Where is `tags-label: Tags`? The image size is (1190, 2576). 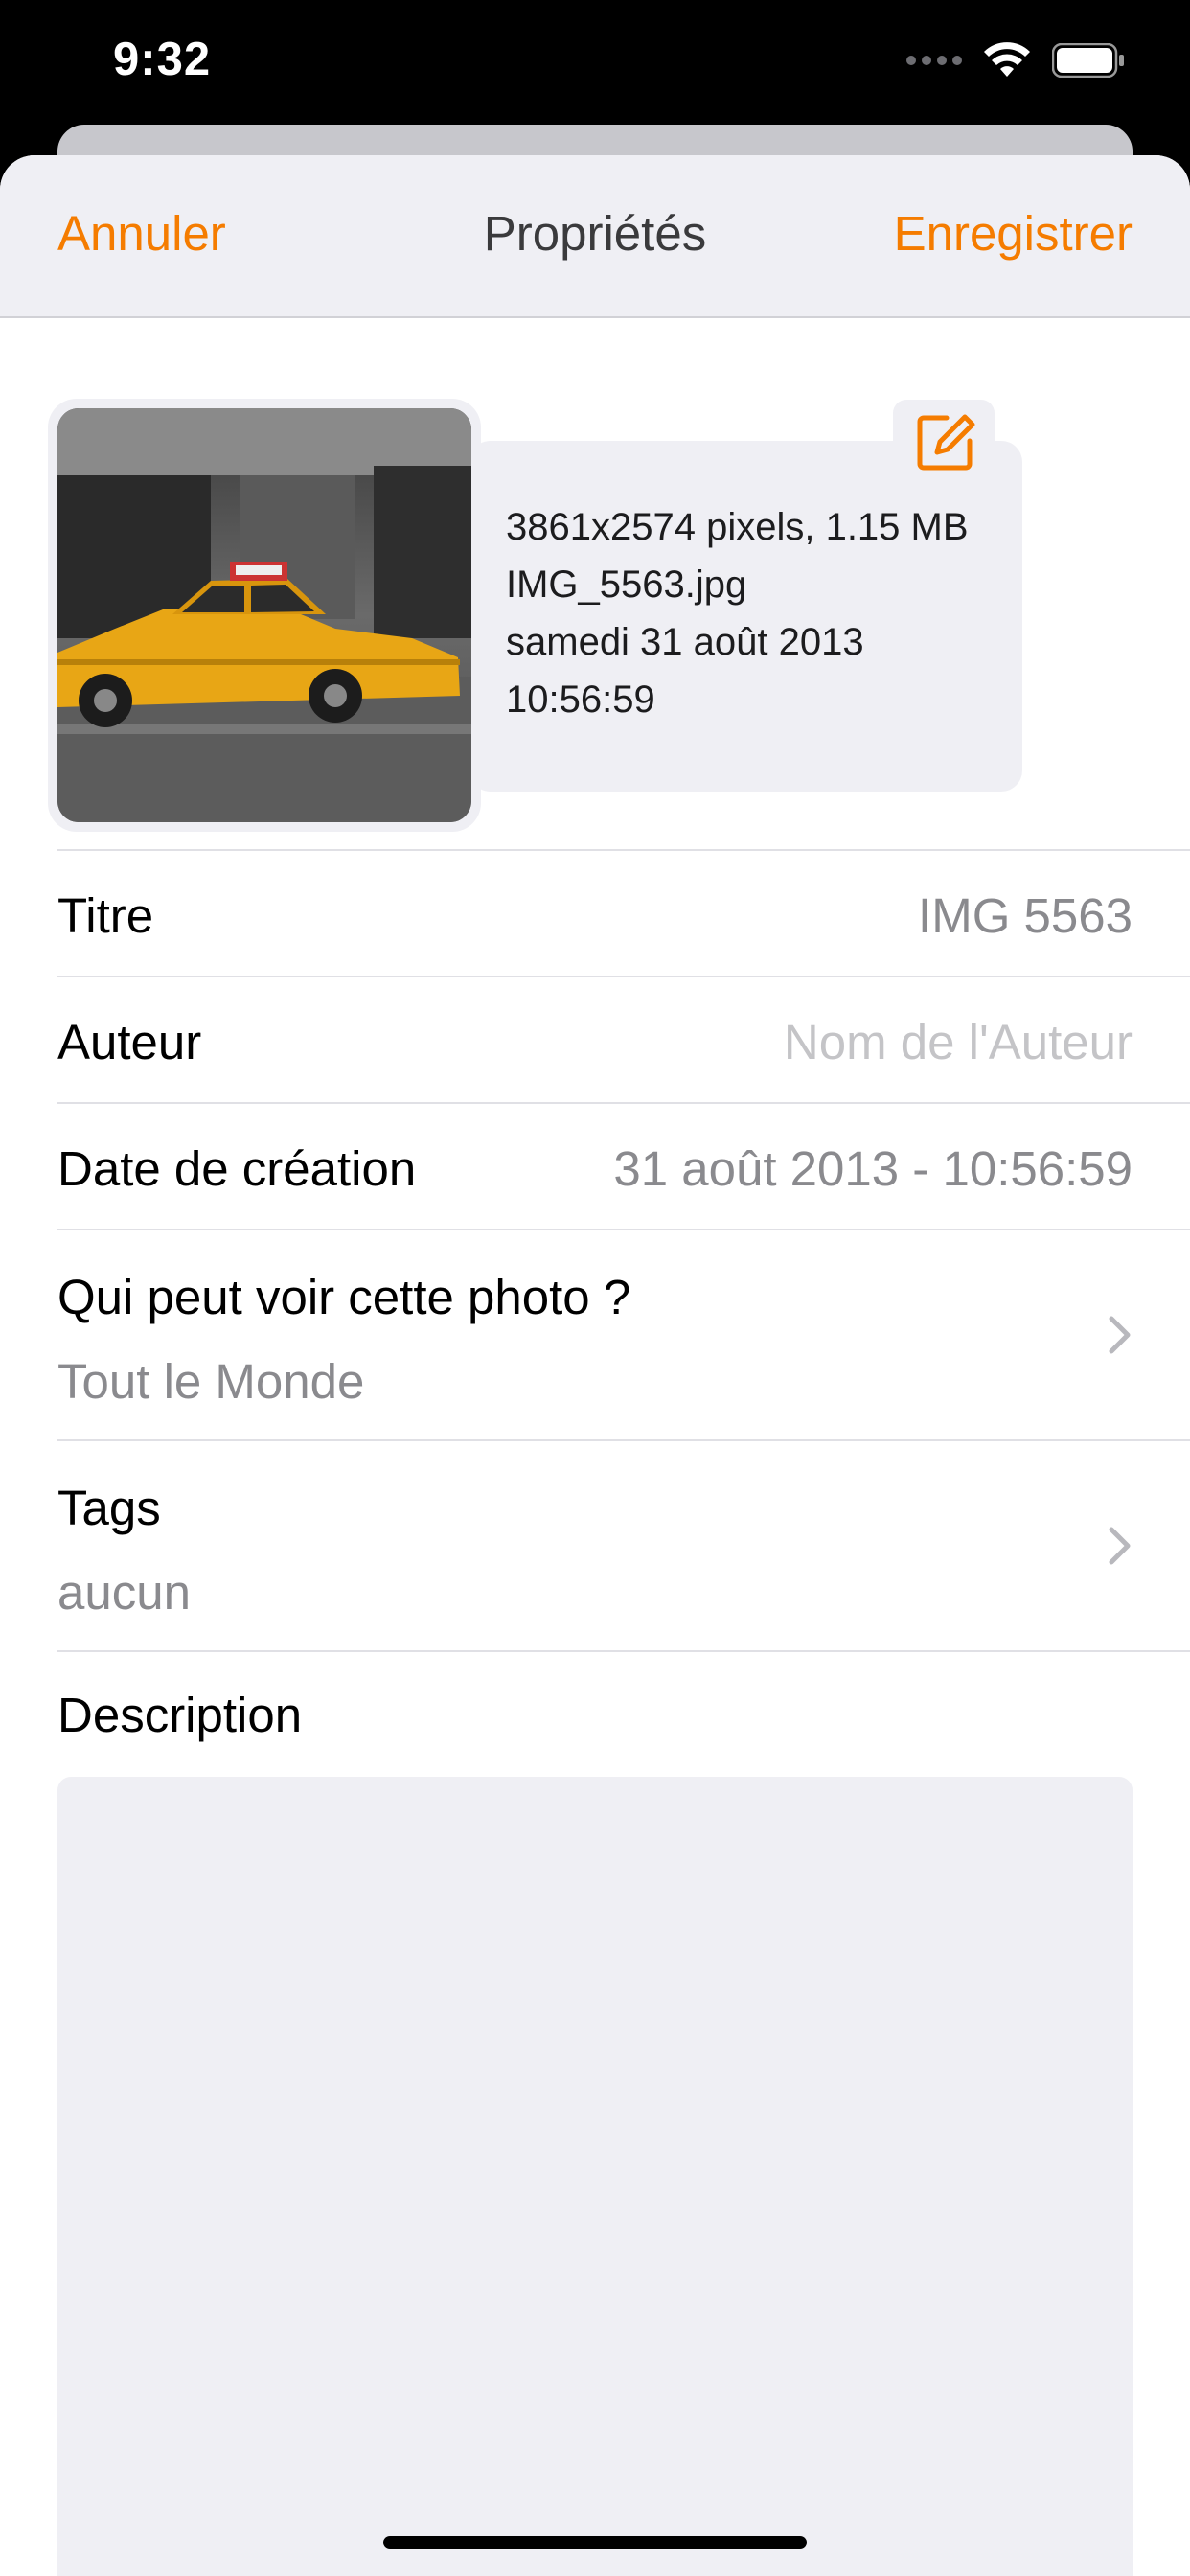 tags-label: Tags is located at coordinates (109, 1508).